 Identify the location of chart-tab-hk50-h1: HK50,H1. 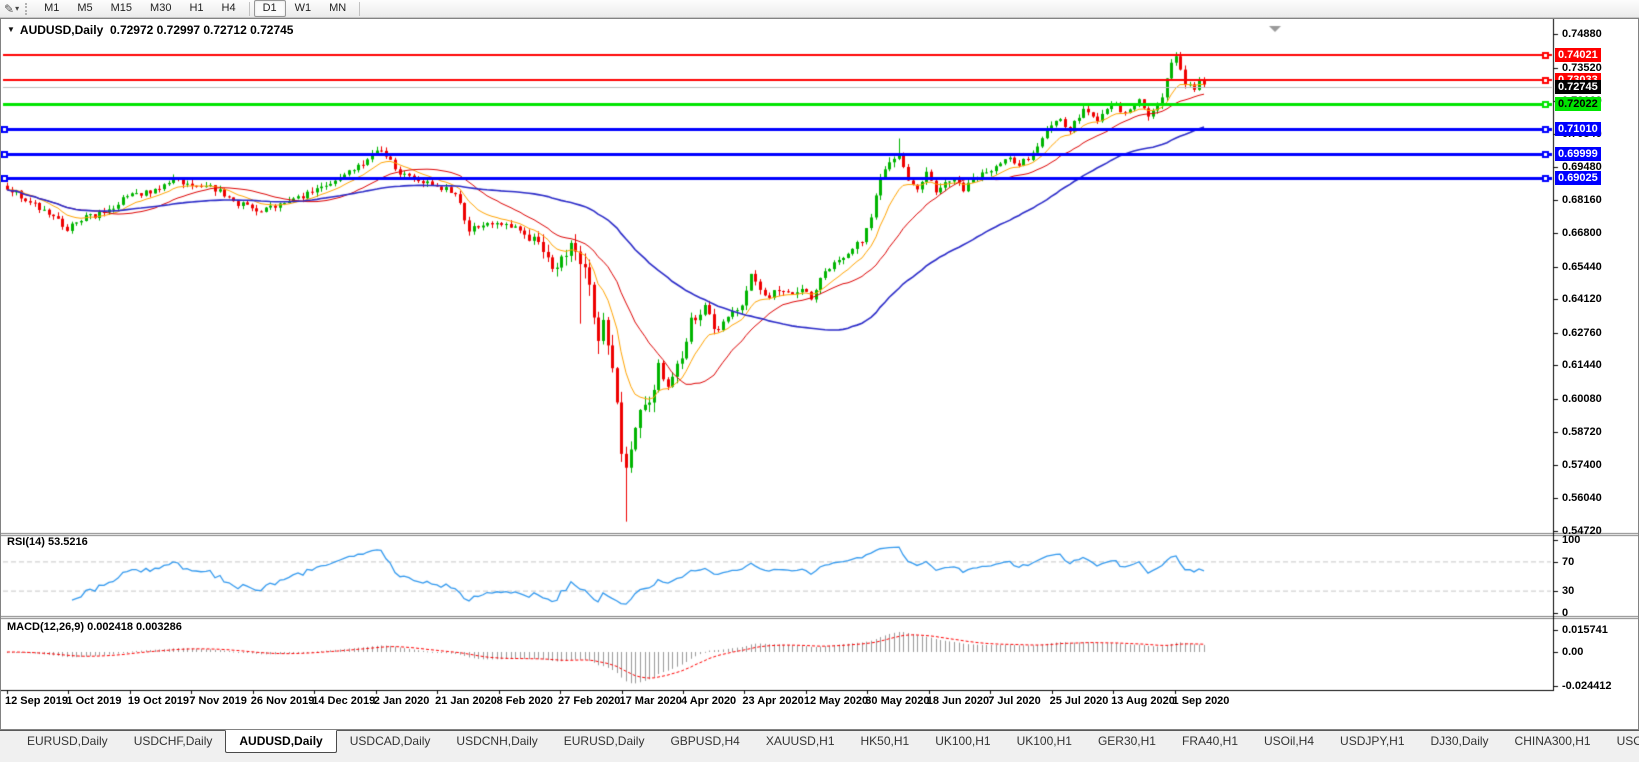
(885, 741).